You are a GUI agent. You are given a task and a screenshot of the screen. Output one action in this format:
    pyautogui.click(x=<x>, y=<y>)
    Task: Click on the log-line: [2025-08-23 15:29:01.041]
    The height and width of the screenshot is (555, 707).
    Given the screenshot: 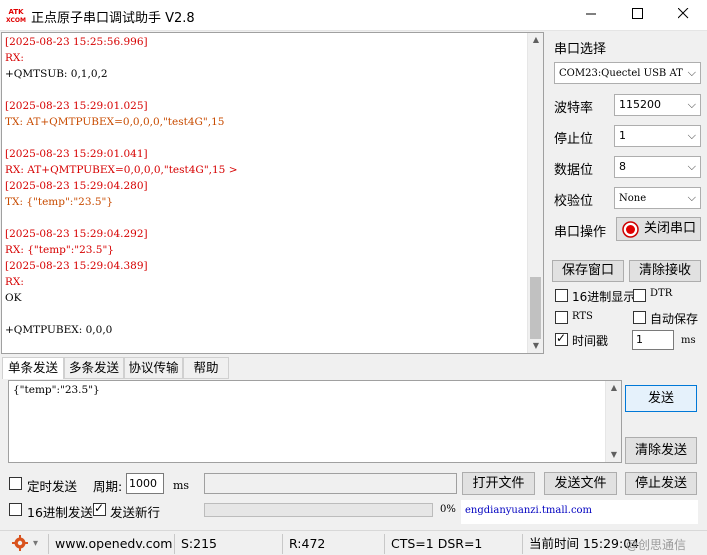 What is the action you would take?
    pyautogui.click(x=76, y=154)
    